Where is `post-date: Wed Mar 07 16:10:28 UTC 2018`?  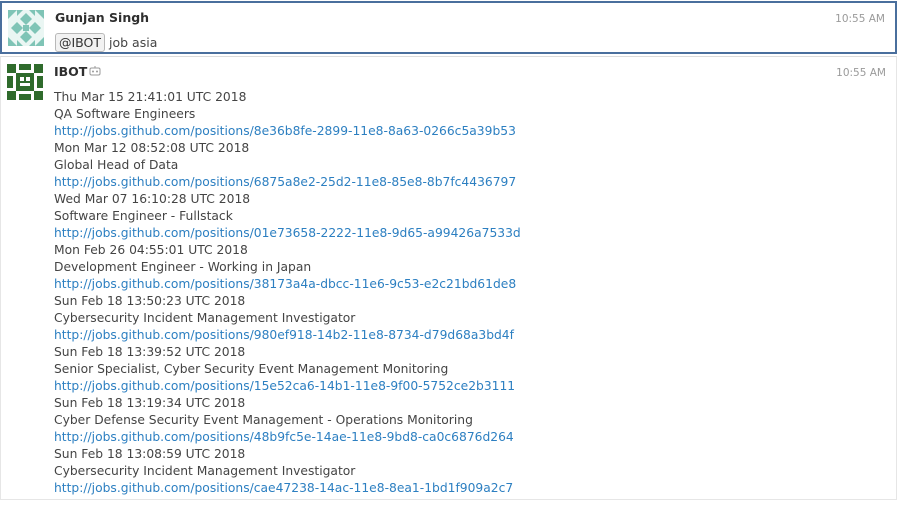 post-date: Wed Mar 07 16:10:28 UTC 2018 is located at coordinates (152, 199).